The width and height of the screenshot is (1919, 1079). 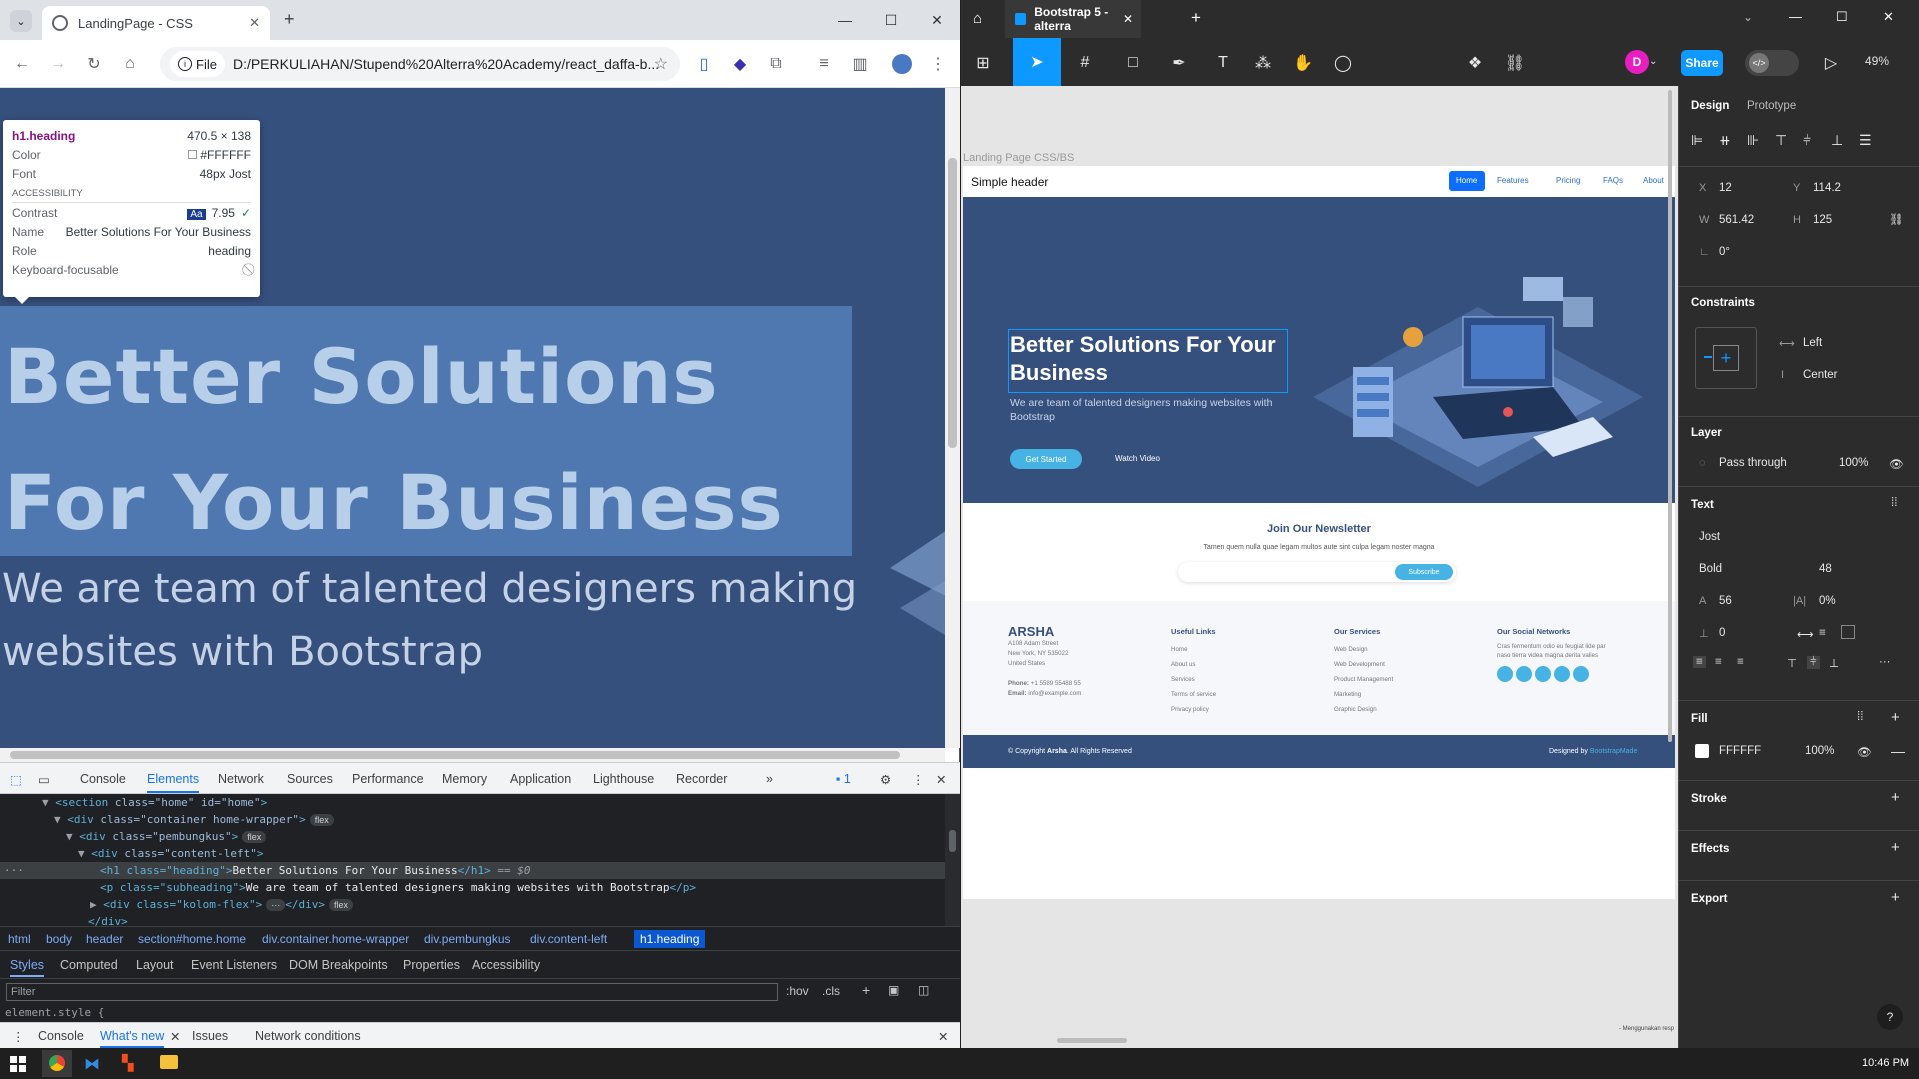 I want to click on settings-gear-icon: ⚙, so click(x=885, y=779).